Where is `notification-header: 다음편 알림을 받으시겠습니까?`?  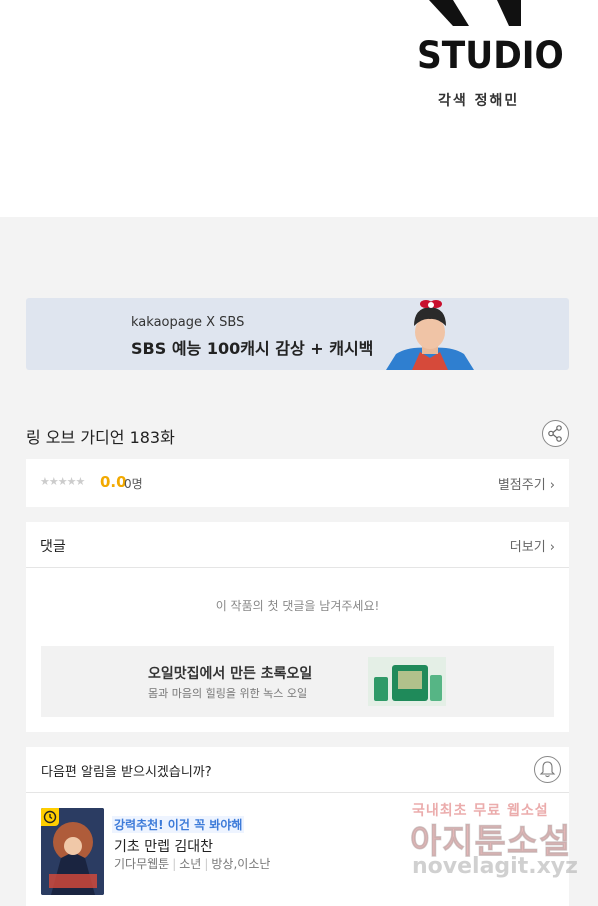 notification-header: 다음편 알림을 받으시겠습니까? is located at coordinates (297, 770).